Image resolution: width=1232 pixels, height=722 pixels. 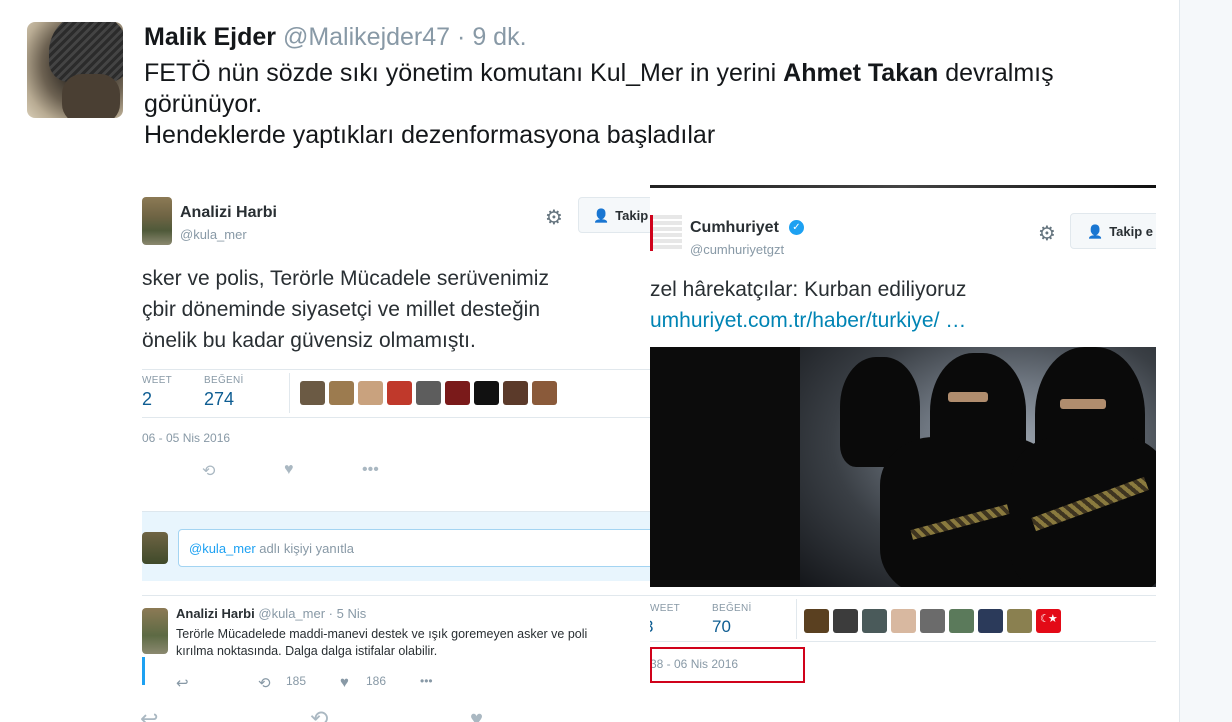 I want to click on tweet-timestamp: 9 dk., so click(x=499, y=37).